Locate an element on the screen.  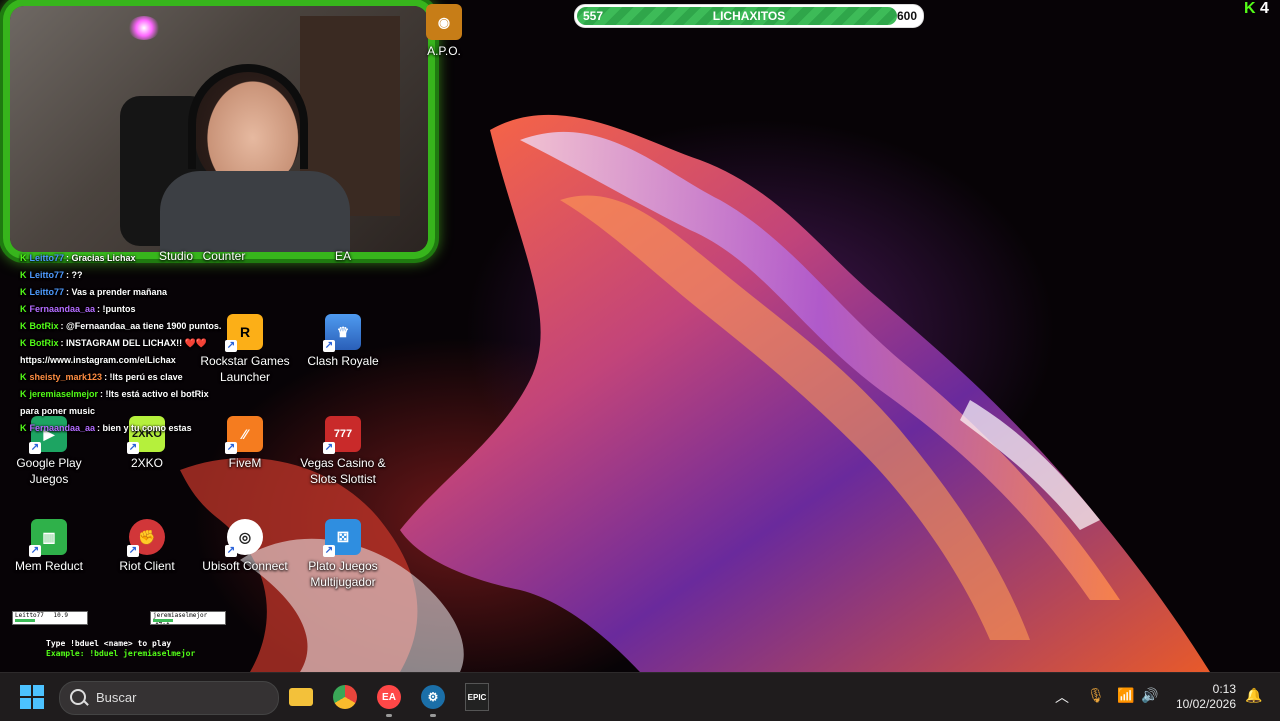
icon-label: EA is located at coordinates (342, 256).